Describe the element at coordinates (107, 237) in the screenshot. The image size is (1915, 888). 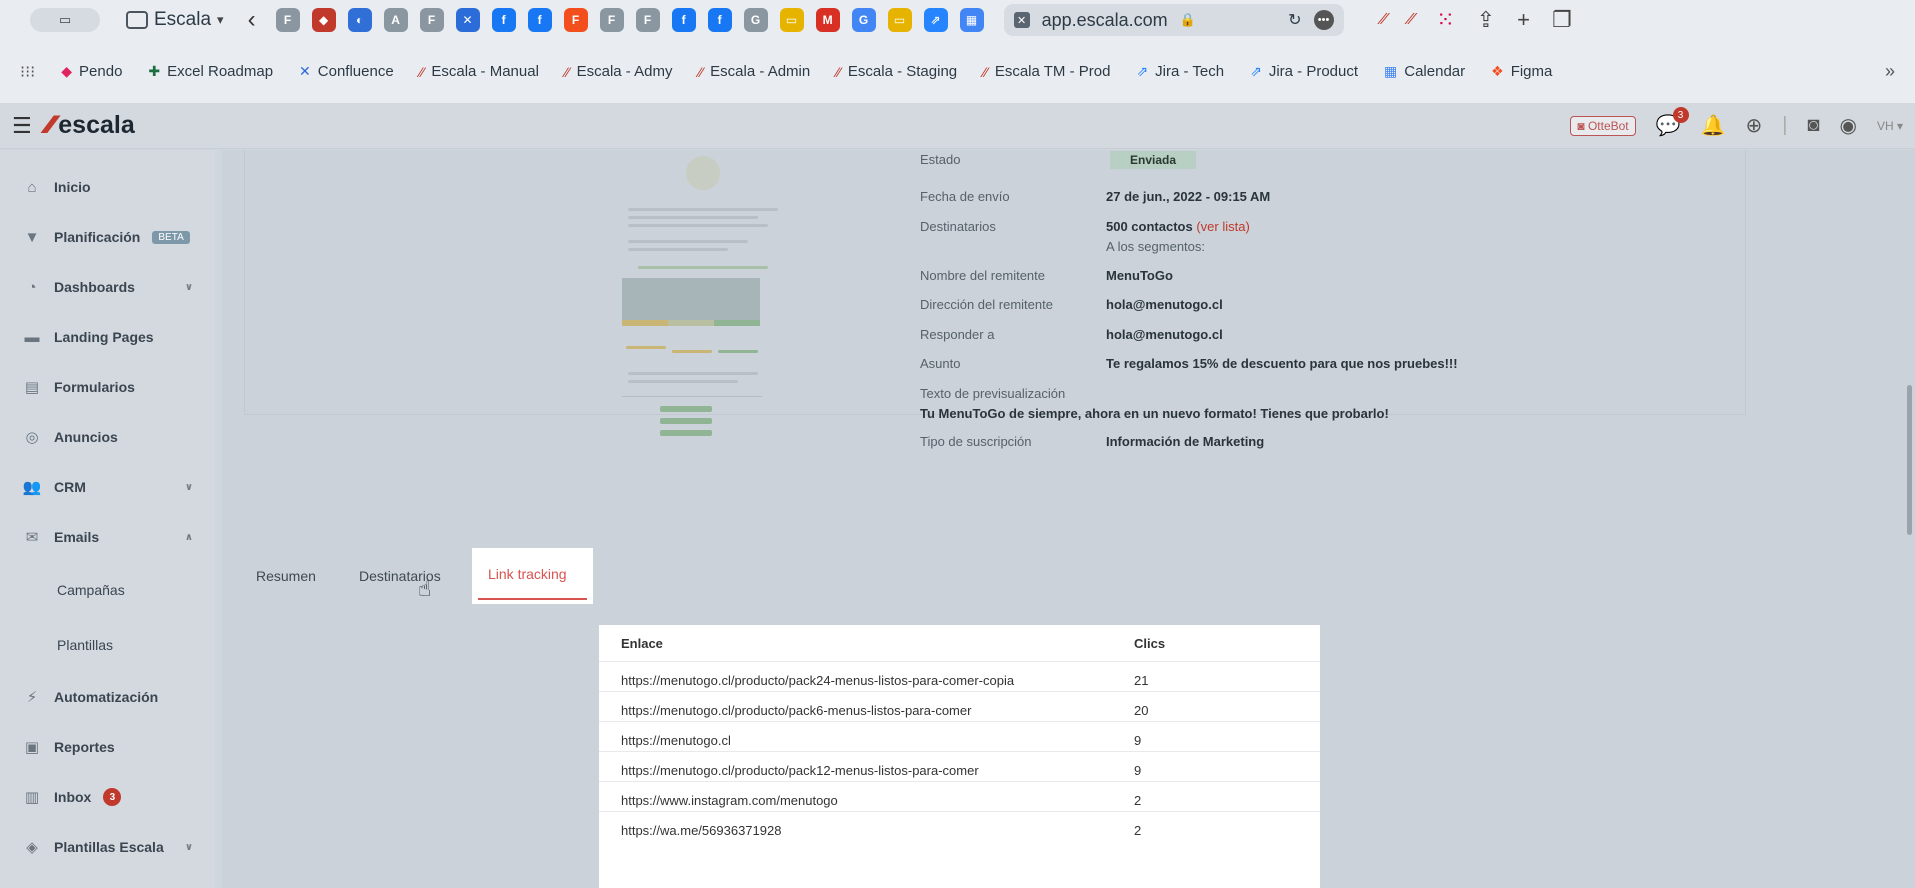
I see `sidebar-item-planificacion: ▼ Planificación BETA` at that location.